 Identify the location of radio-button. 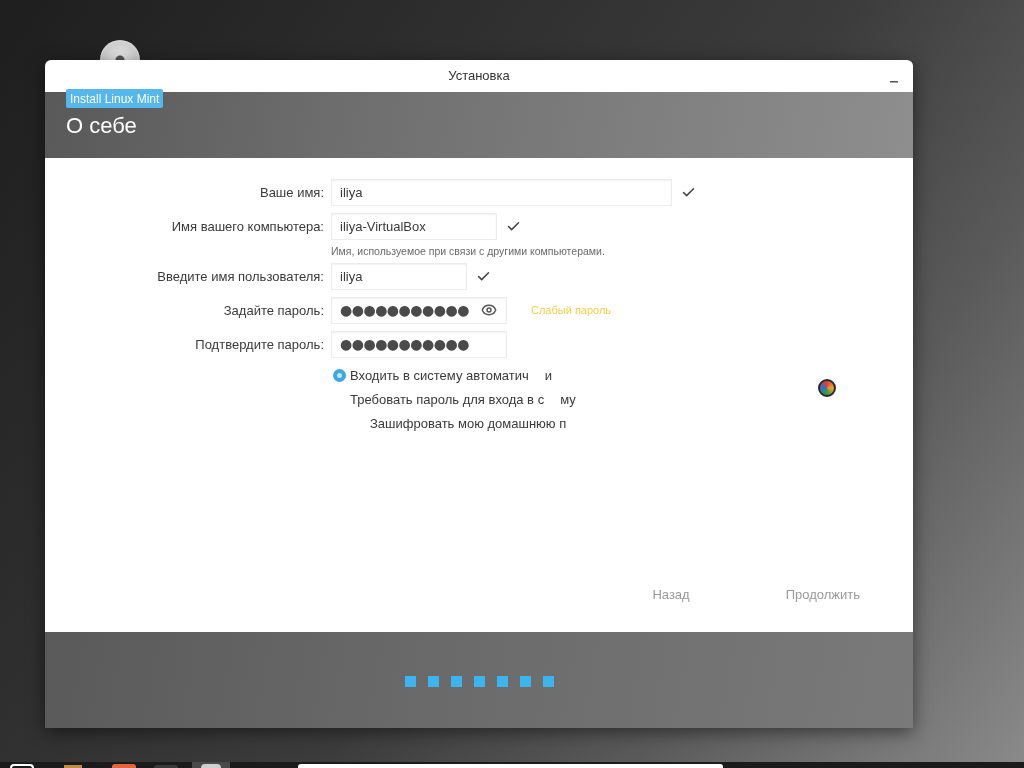
(339, 376).